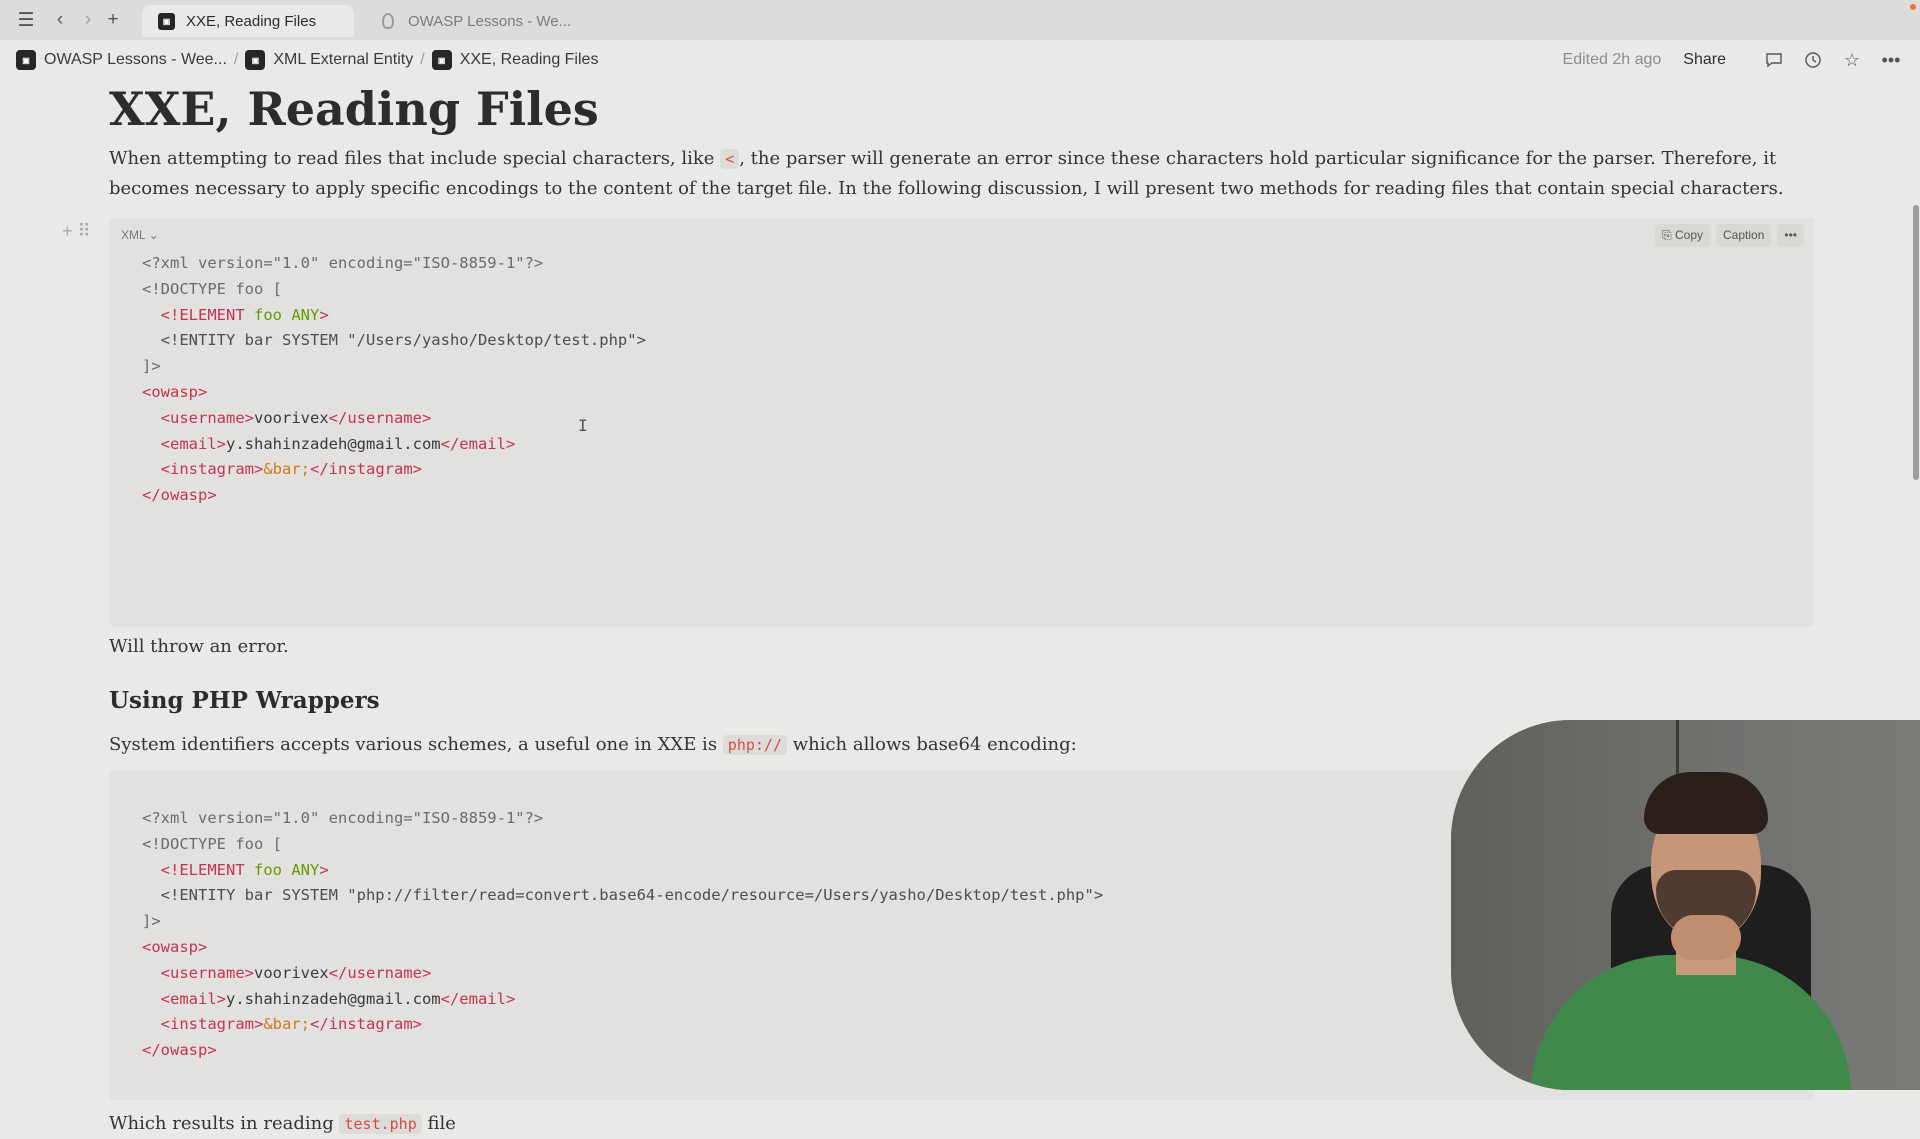  Describe the element at coordinates (1813, 60) in the screenshot. I see `history-icon` at that location.